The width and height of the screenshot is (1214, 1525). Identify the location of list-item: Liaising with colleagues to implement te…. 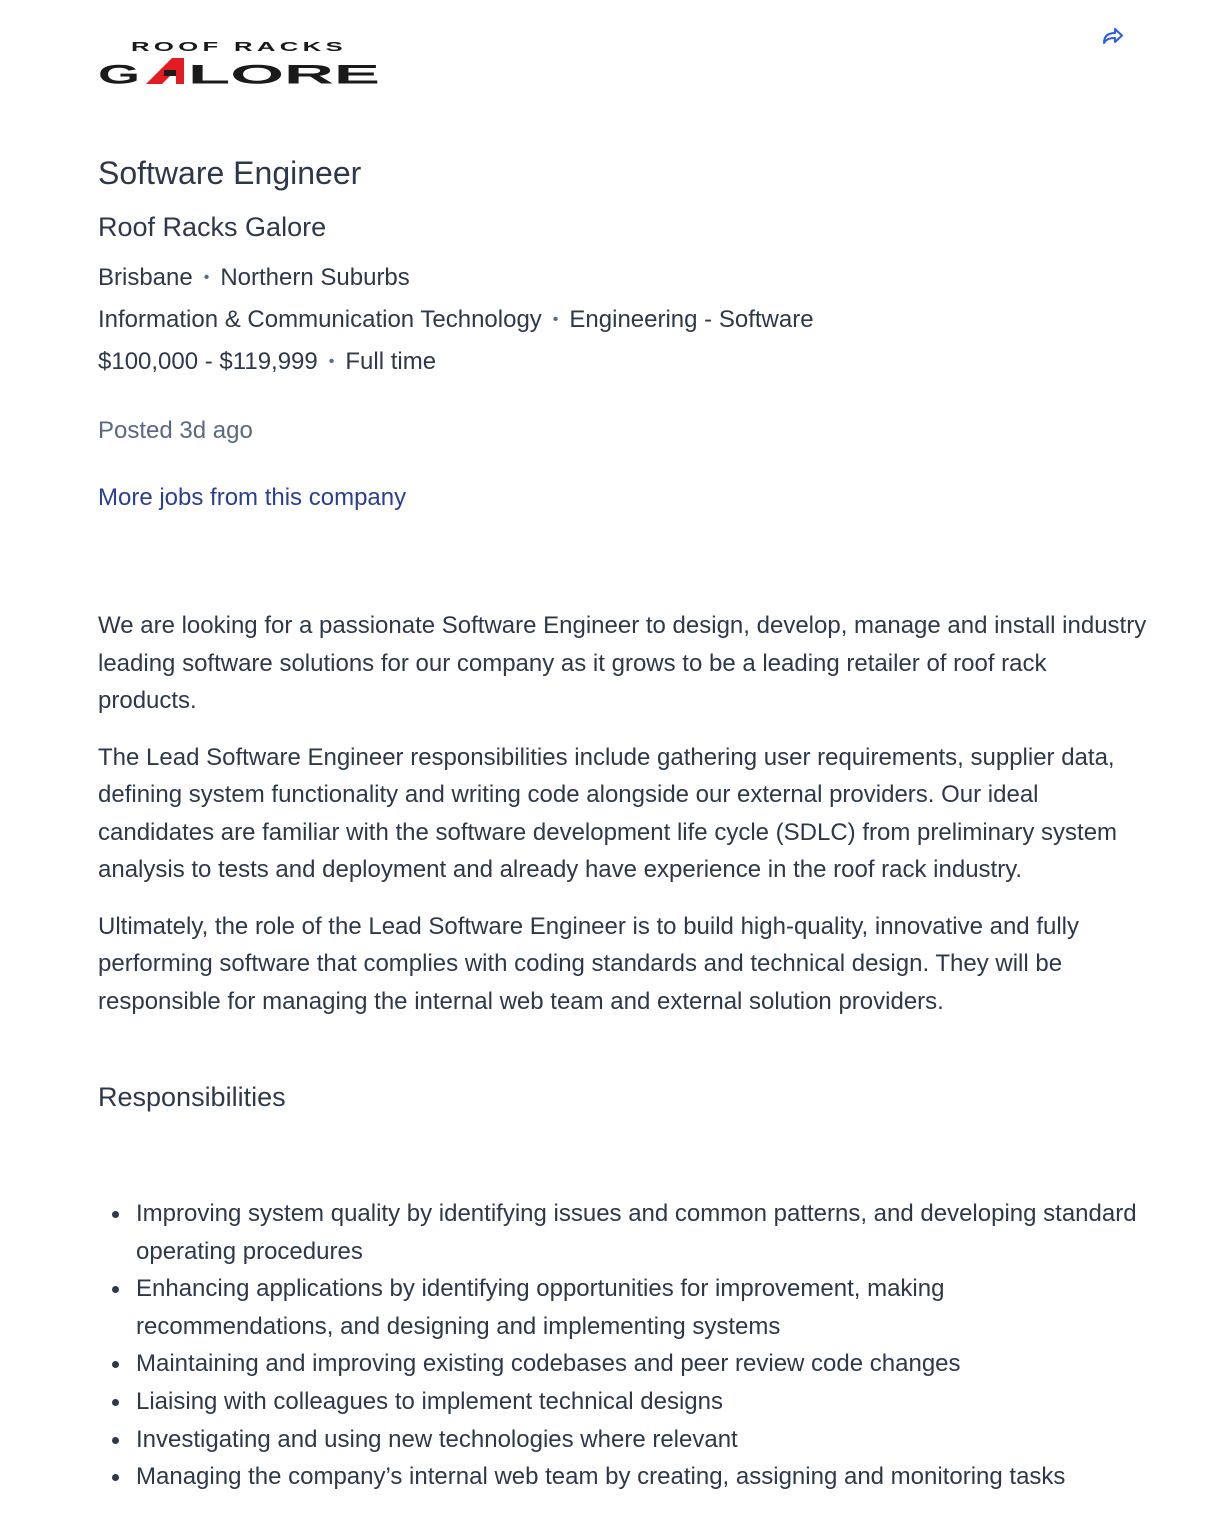
(630, 1402).